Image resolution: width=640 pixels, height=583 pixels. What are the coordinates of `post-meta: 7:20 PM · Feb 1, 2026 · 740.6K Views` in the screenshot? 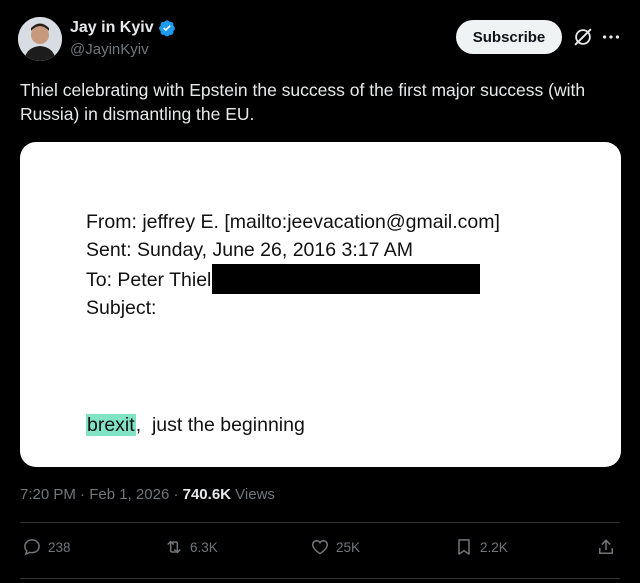 It's located at (147, 494).